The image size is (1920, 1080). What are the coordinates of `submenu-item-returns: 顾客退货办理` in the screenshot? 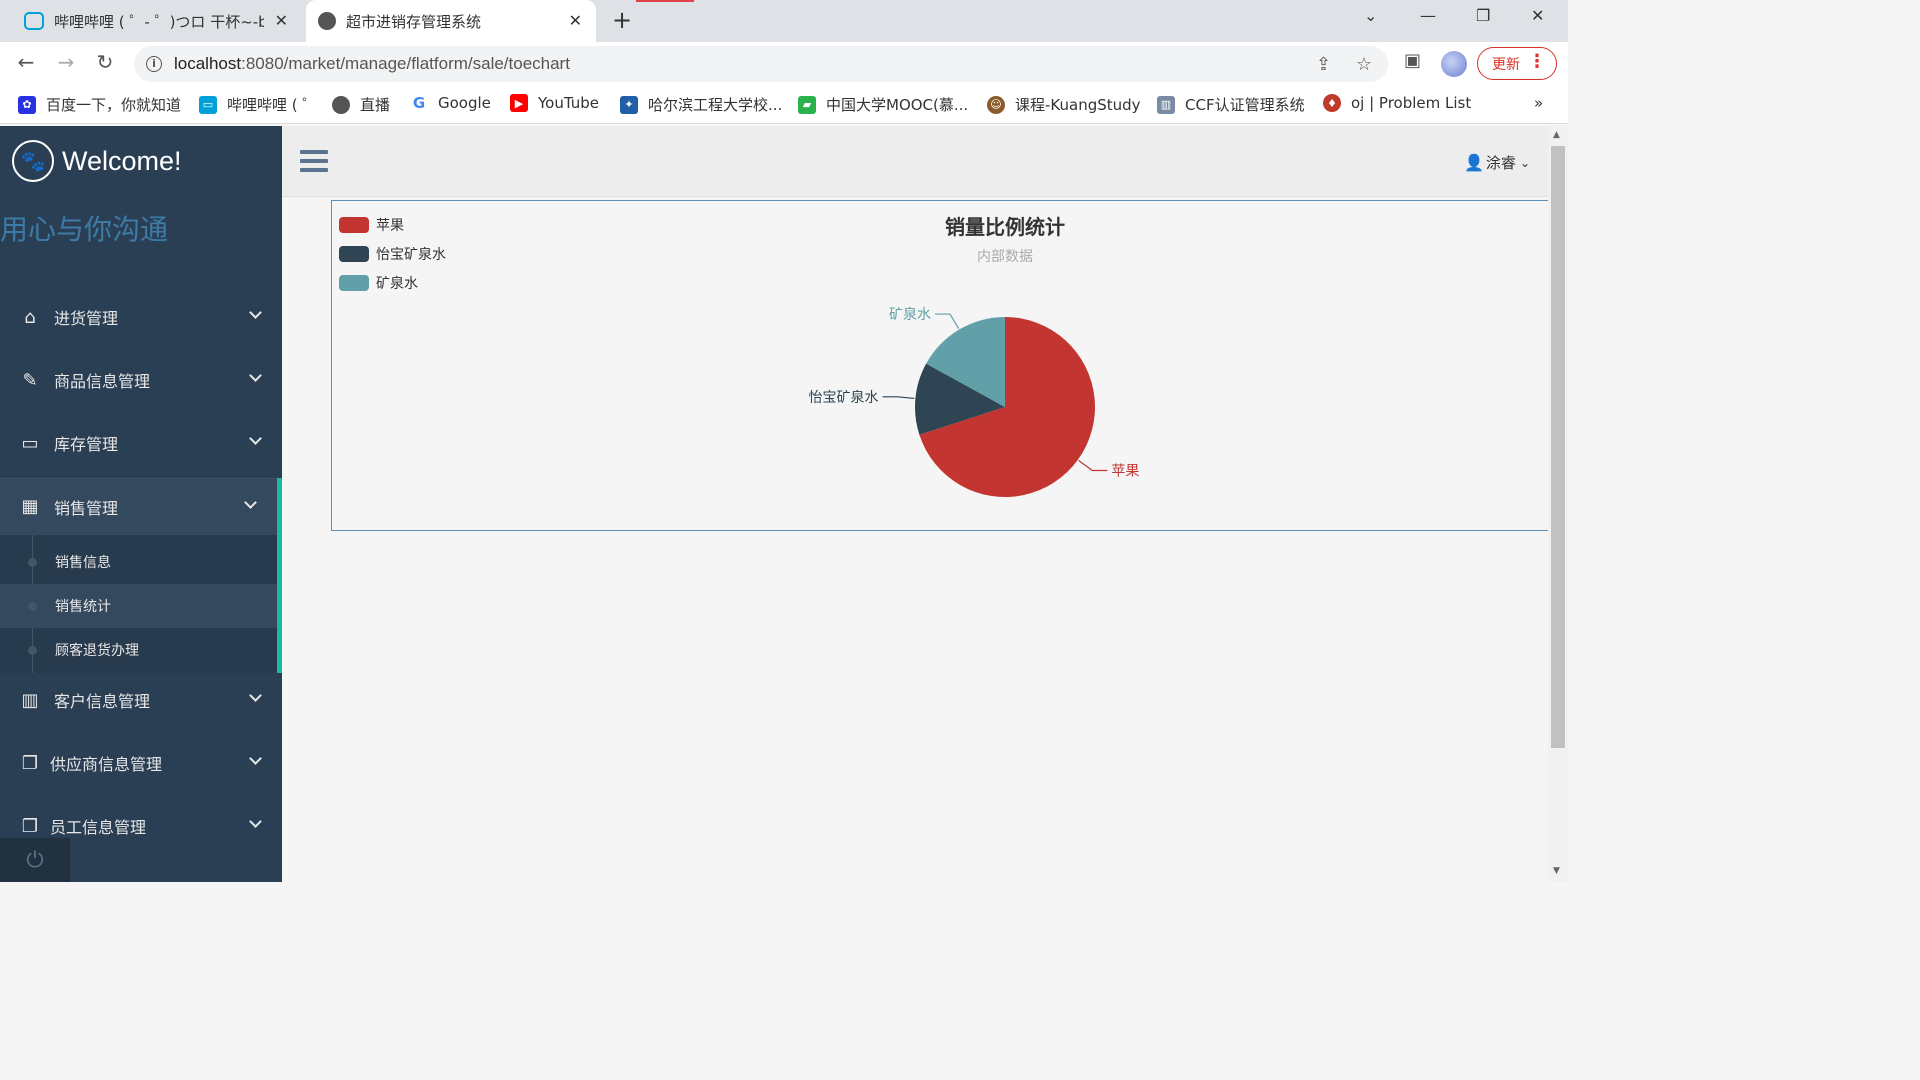 It's located at (138, 650).